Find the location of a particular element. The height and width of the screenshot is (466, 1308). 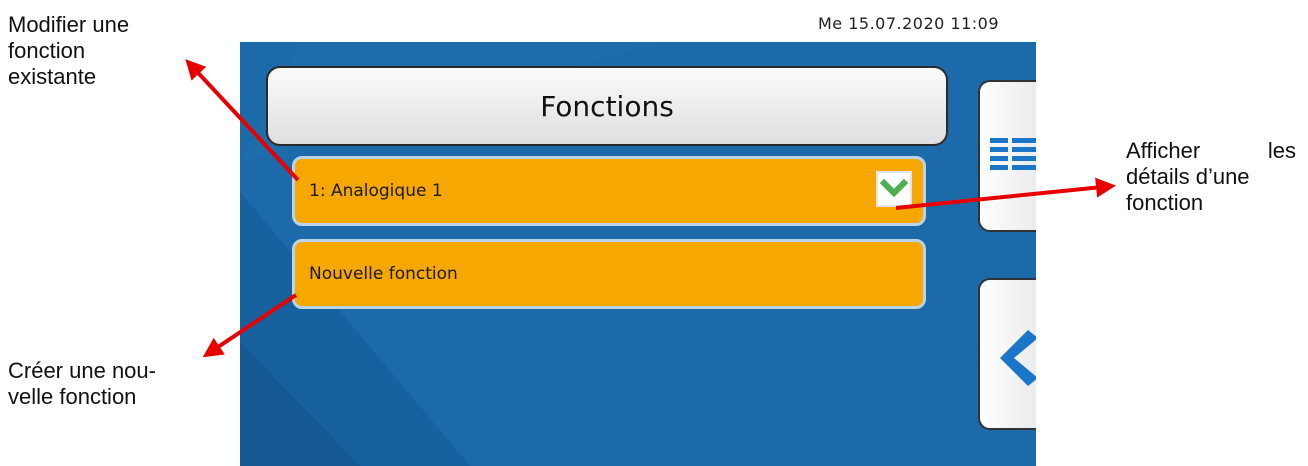

arrow-to-new-function is located at coordinates (250, 325).